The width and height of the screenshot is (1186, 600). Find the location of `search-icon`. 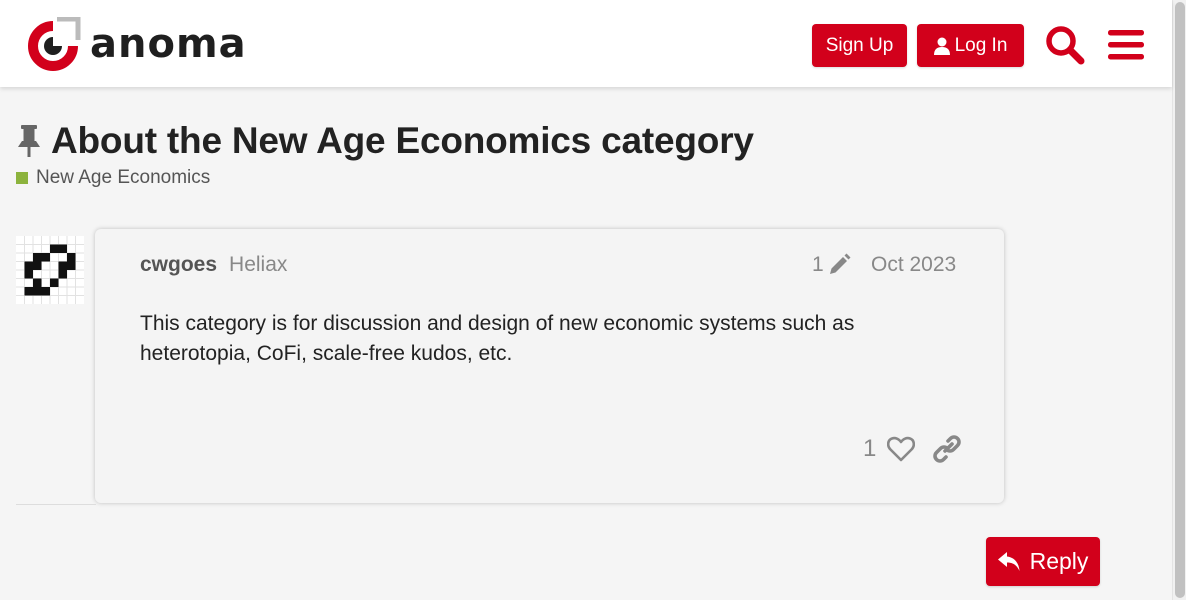

search-icon is located at coordinates (1065, 45).